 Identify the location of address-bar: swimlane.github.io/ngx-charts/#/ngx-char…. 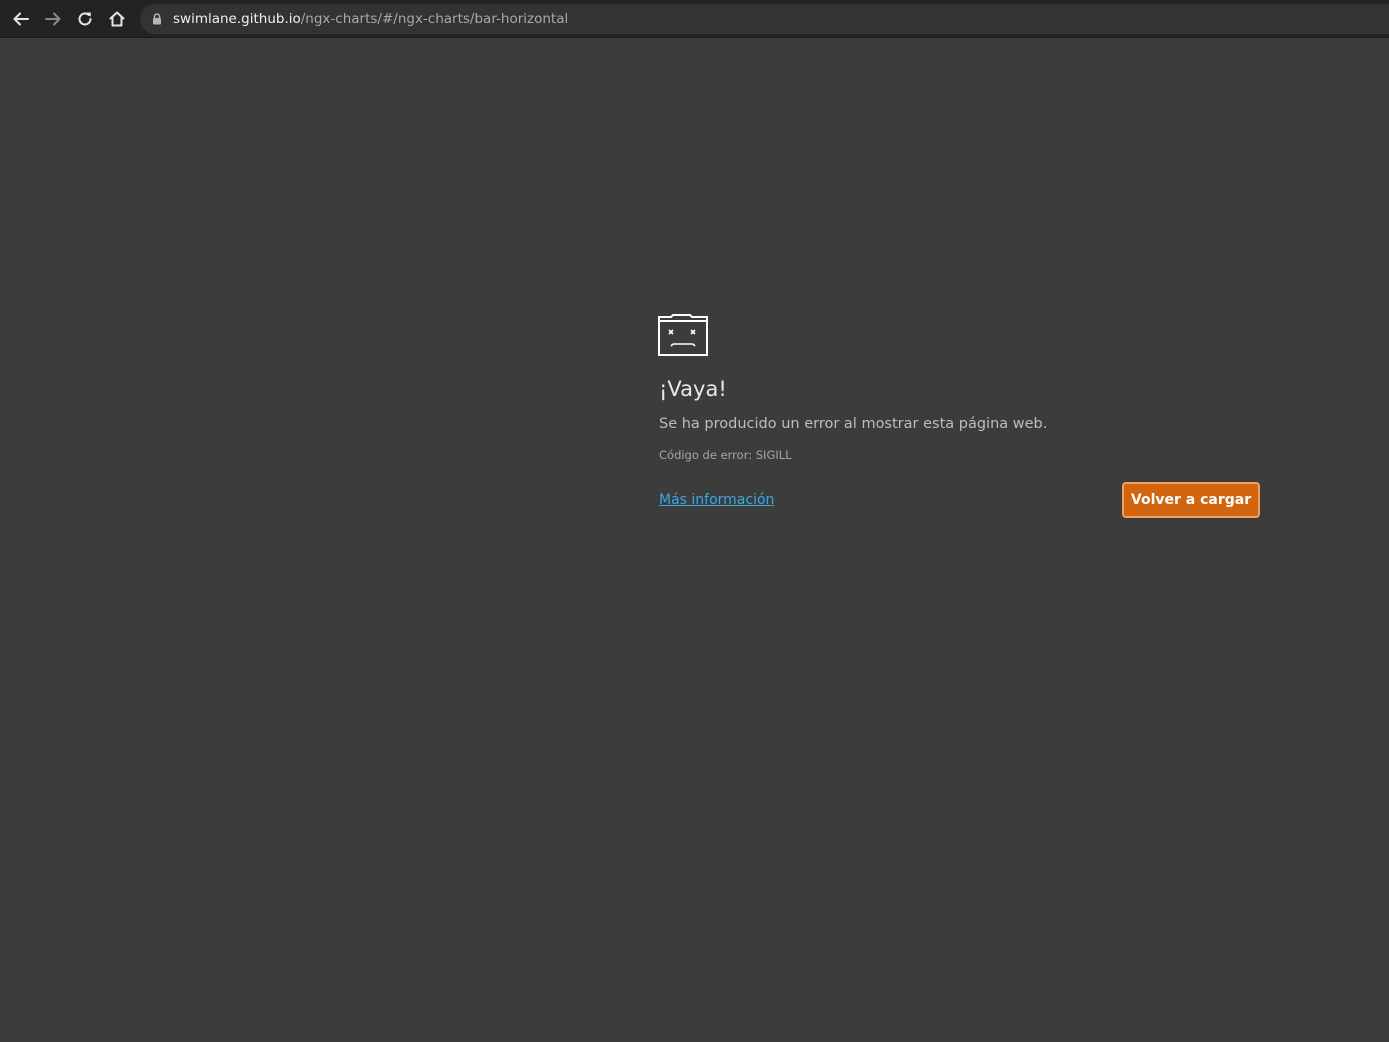
(764, 19).